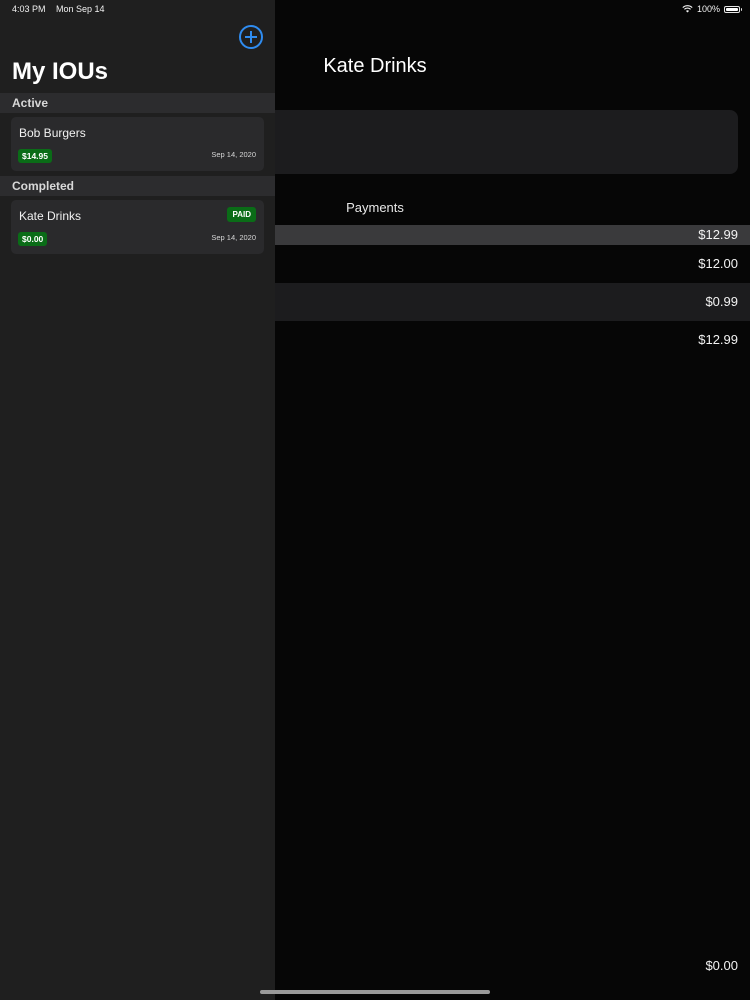  Describe the element at coordinates (60, 71) in the screenshot. I see `sidebar-title: My IOUs` at that location.